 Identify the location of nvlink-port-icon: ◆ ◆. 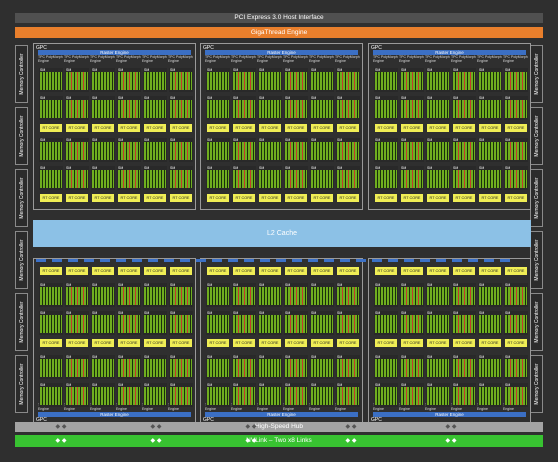
(451, 441).